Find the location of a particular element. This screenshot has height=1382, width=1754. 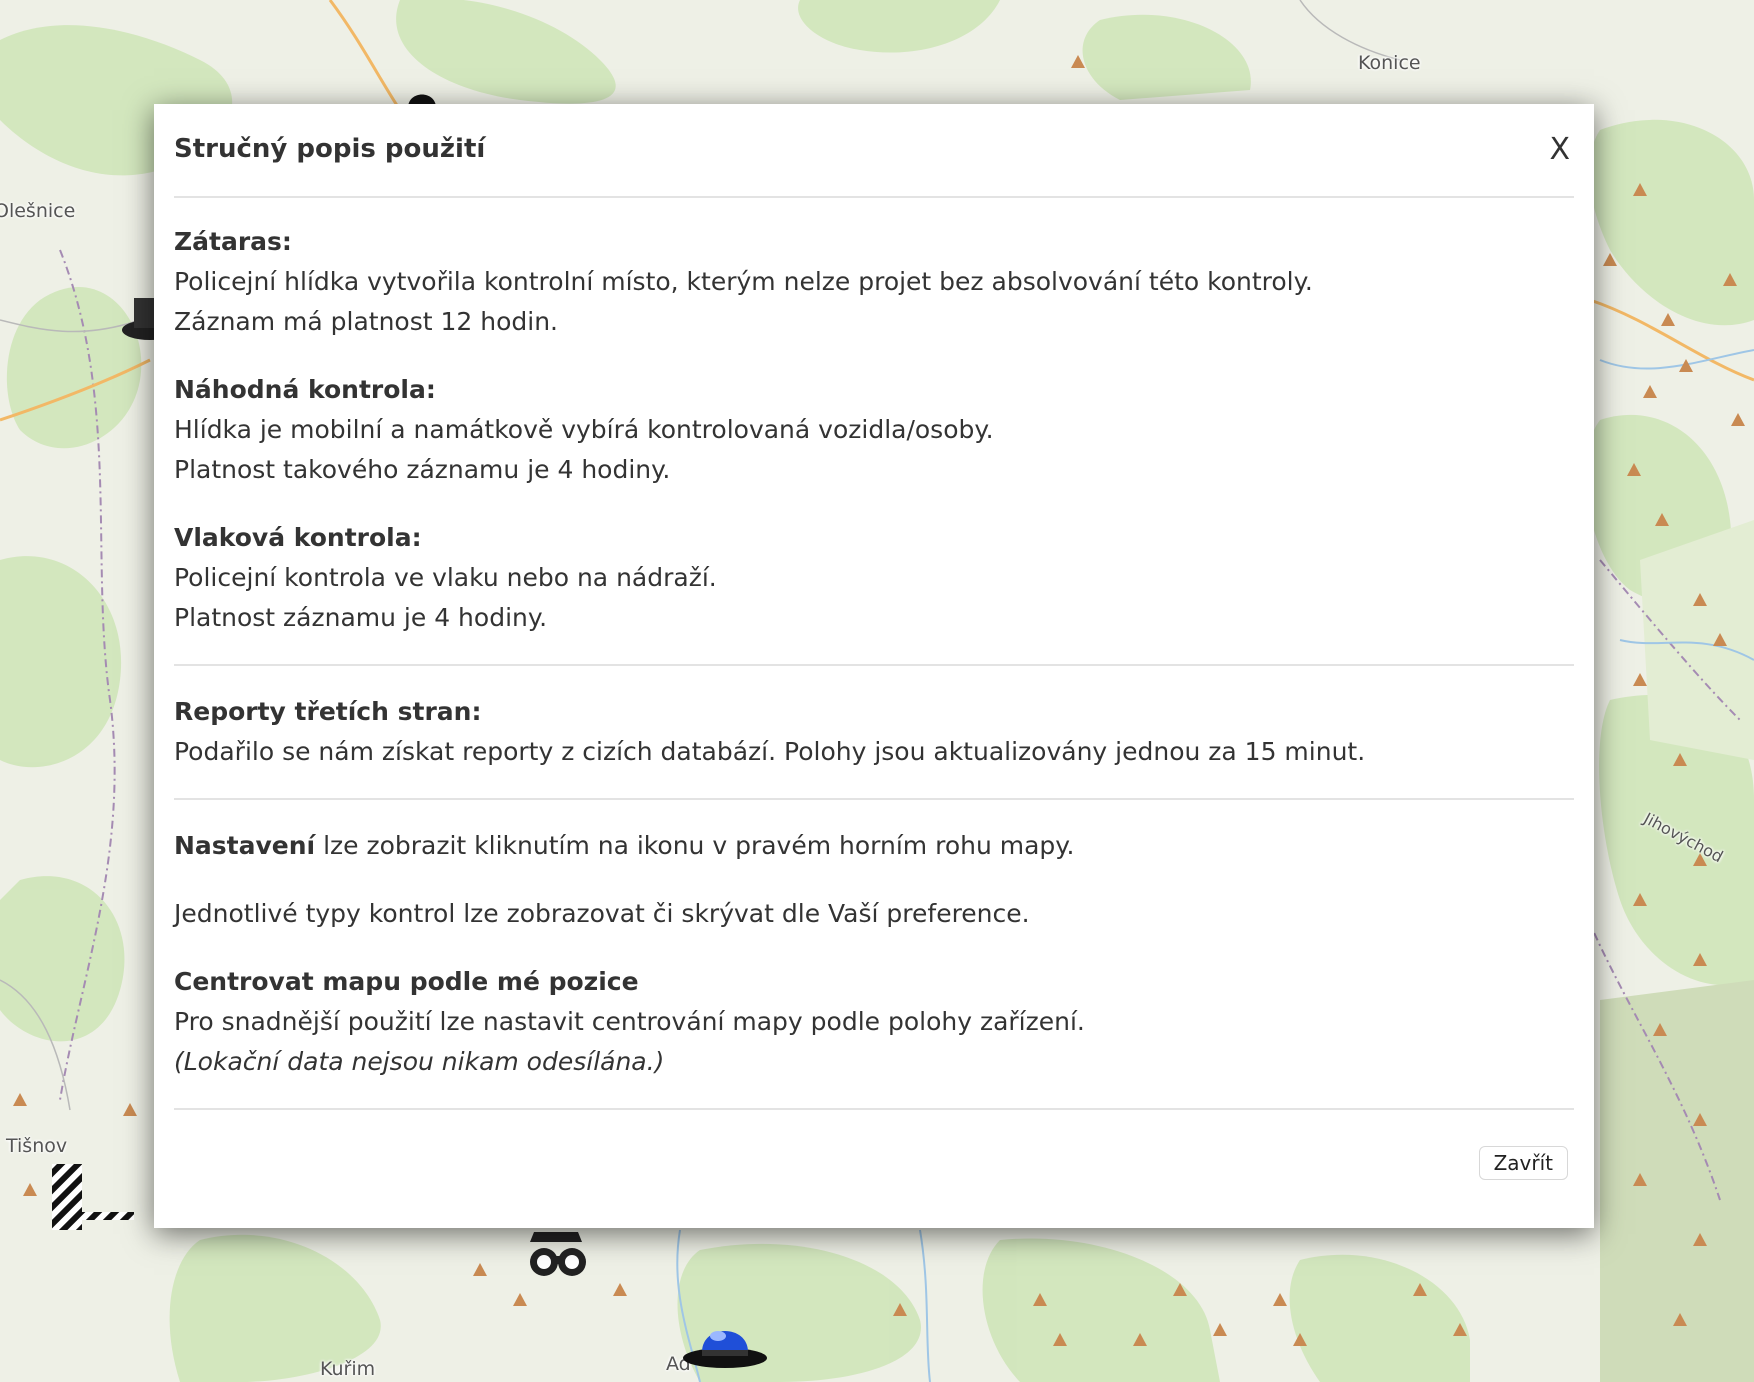

modal-close-x-button: X is located at coordinates (1559, 149).